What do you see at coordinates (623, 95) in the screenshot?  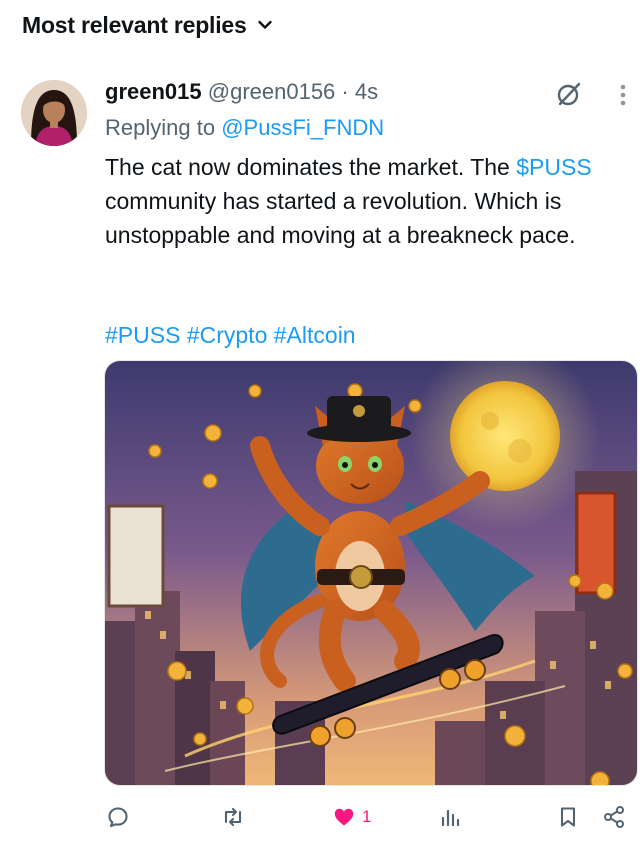 I see `more-options-icon` at bounding box center [623, 95].